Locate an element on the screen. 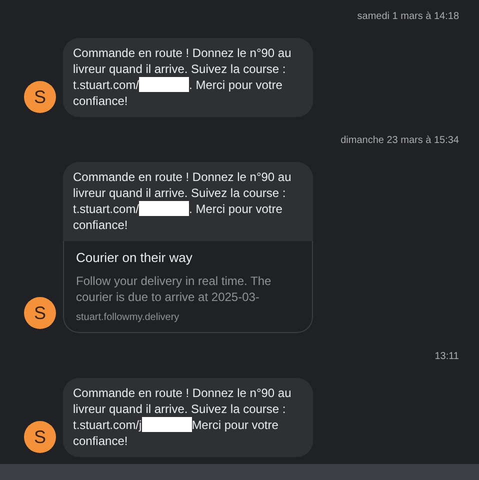  timestamp: 13:11 is located at coordinates (446, 357).